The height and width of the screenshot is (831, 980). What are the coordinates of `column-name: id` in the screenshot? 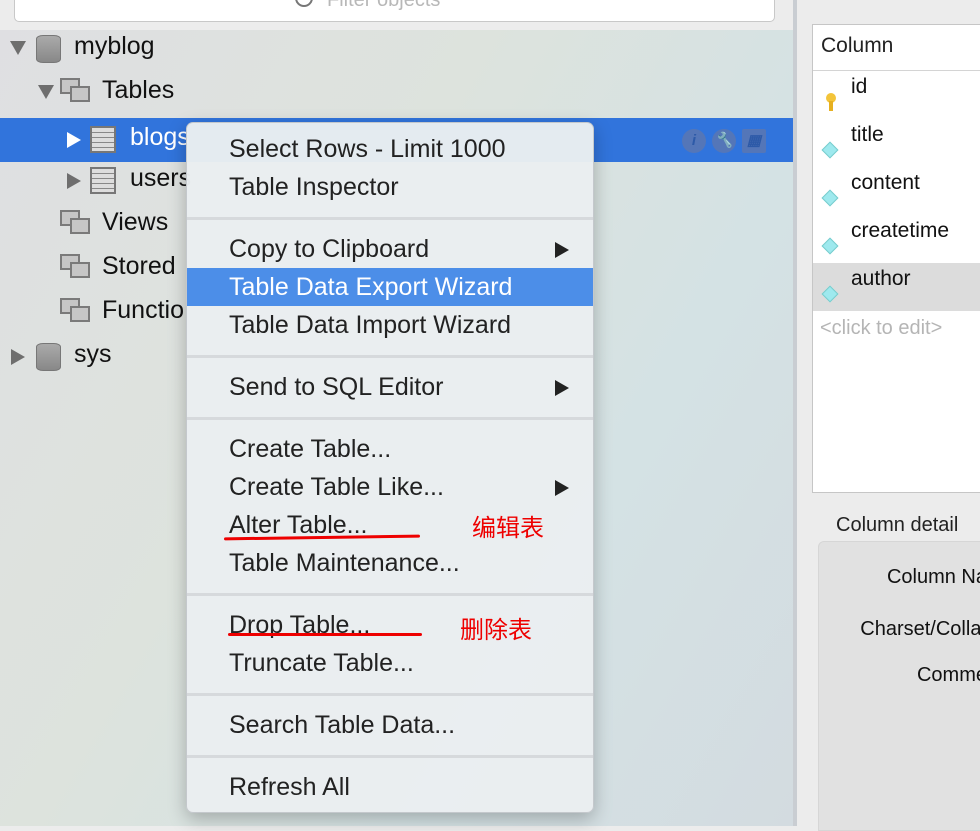 It's located at (859, 86).